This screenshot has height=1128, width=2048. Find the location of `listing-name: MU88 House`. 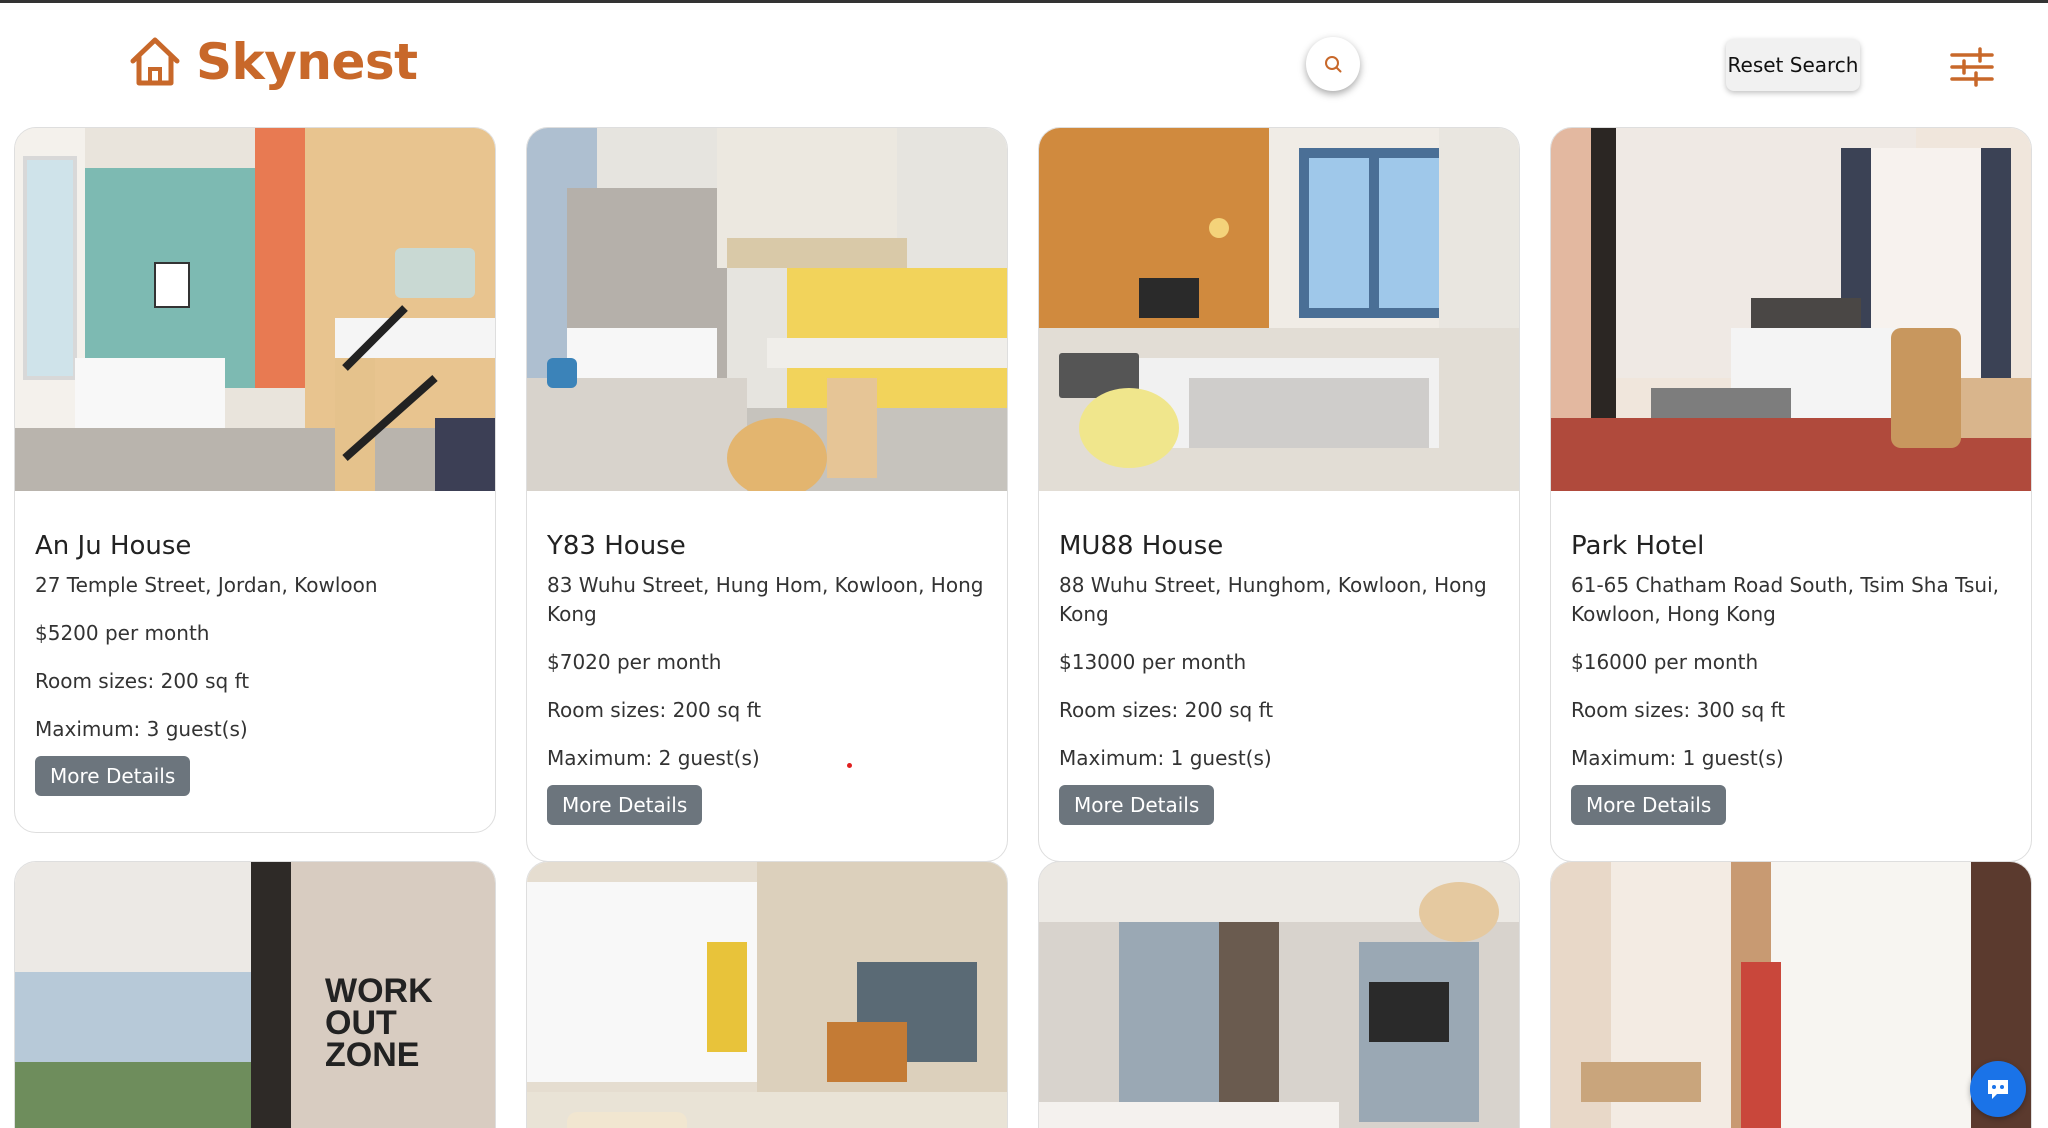

listing-name: MU88 House is located at coordinates (1141, 546).